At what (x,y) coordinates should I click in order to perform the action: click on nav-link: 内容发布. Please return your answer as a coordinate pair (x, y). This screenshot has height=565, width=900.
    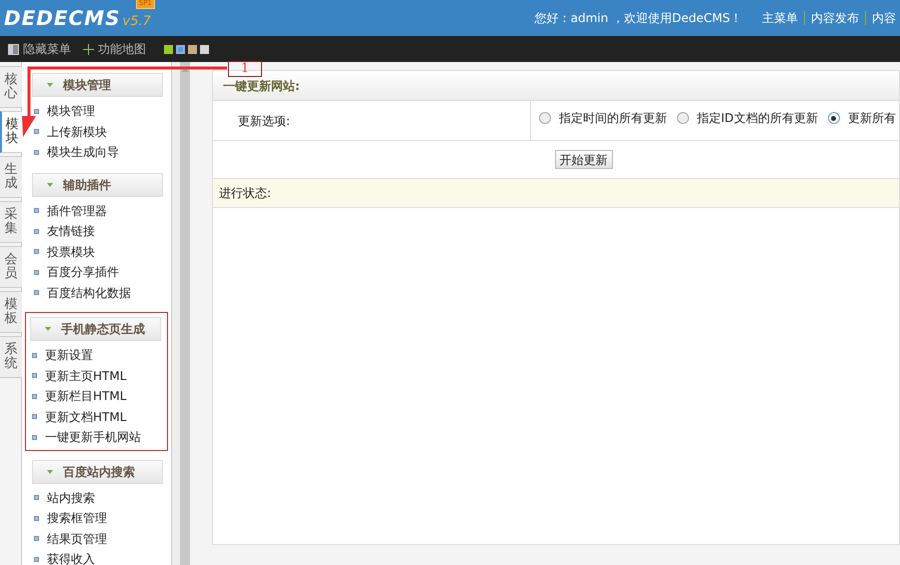
    Looking at the image, I should click on (835, 18).